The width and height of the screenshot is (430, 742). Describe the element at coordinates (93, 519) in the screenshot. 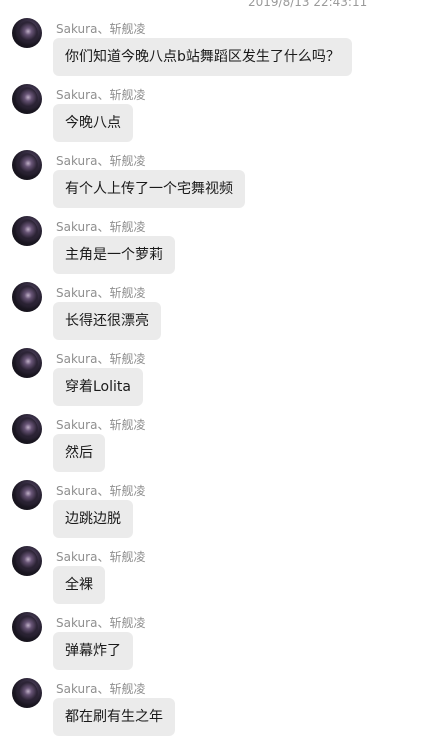

I see `message-bubble: 边跳边脱` at that location.